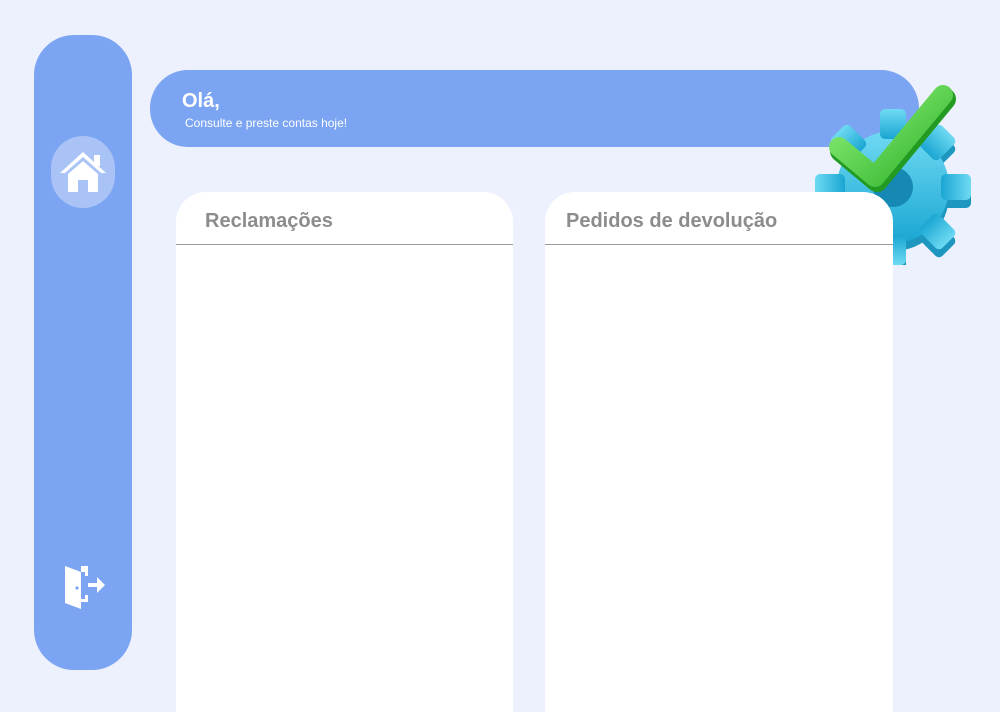 The width and height of the screenshot is (1000, 712). What do you see at coordinates (201, 101) in the screenshot?
I see `greeting: Olá,` at bounding box center [201, 101].